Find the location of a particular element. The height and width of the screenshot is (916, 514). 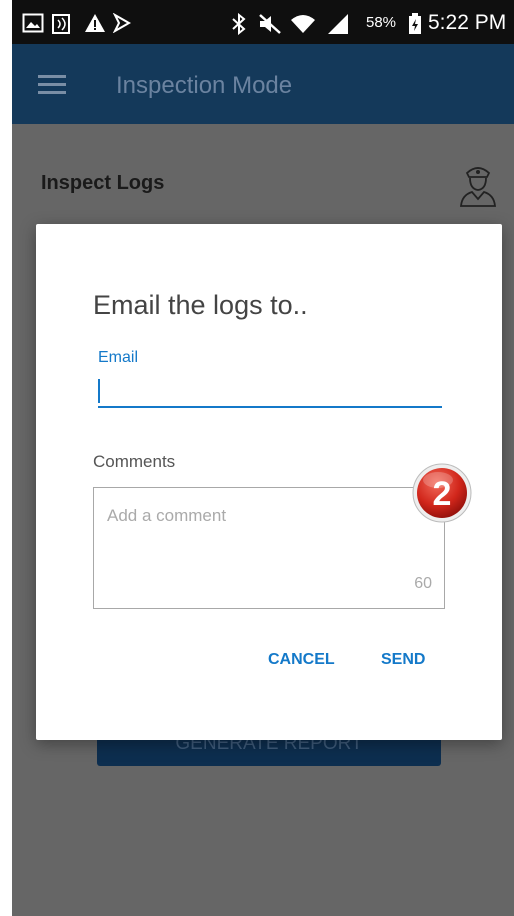

warning-icon is located at coordinates (95, 23).